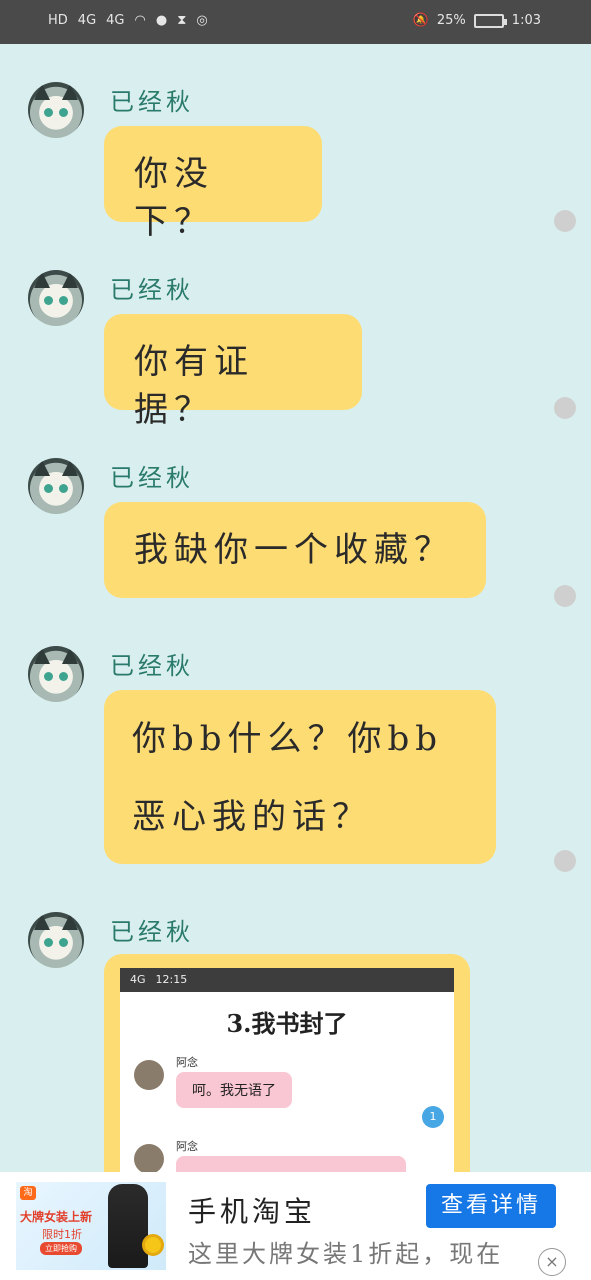 The image size is (591, 1280). Describe the element at coordinates (202, 20) in the screenshot. I see `sync-icon: ◎` at that location.